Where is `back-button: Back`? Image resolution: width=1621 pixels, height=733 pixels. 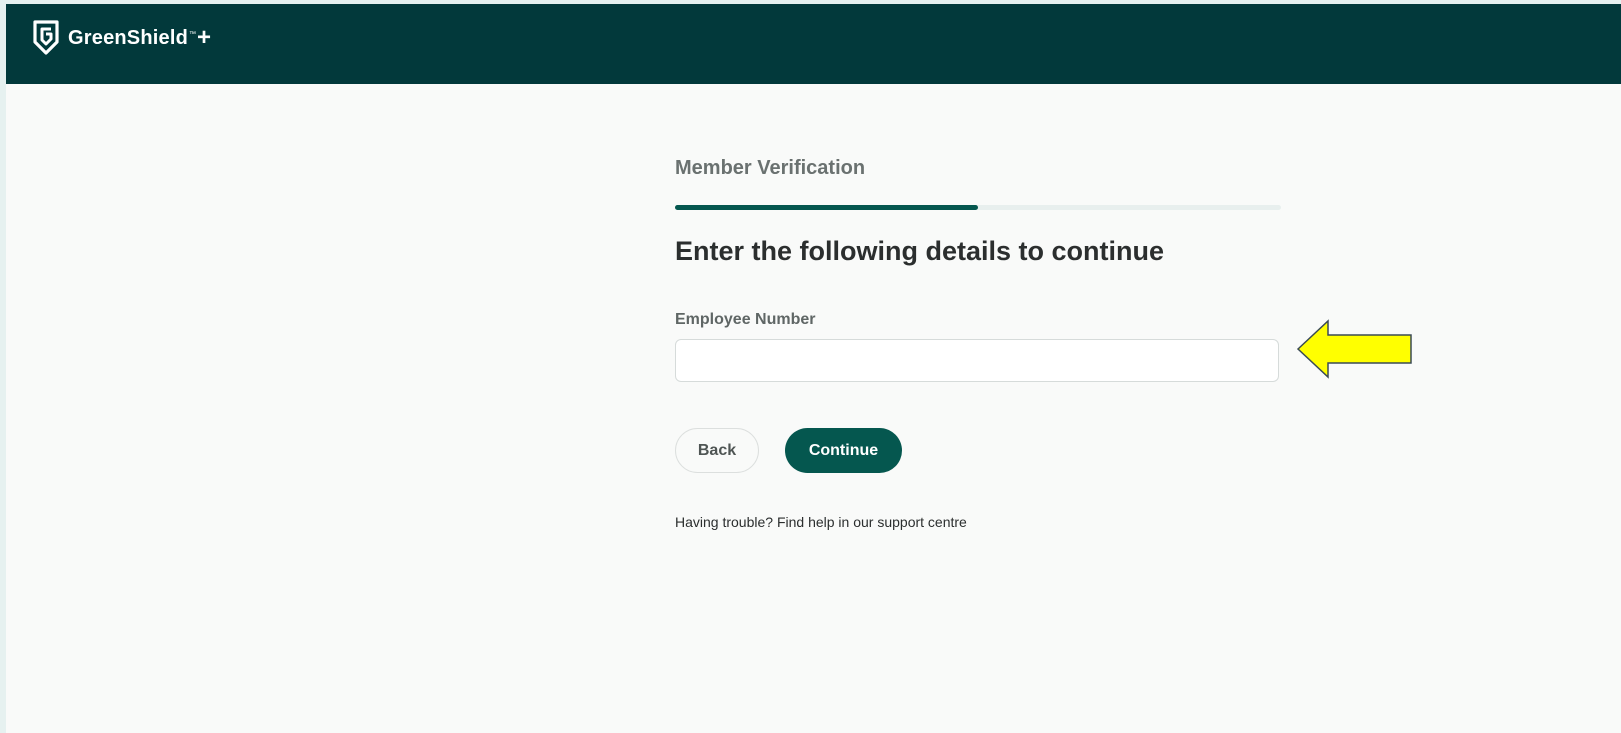
back-button: Back is located at coordinates (717, 450).